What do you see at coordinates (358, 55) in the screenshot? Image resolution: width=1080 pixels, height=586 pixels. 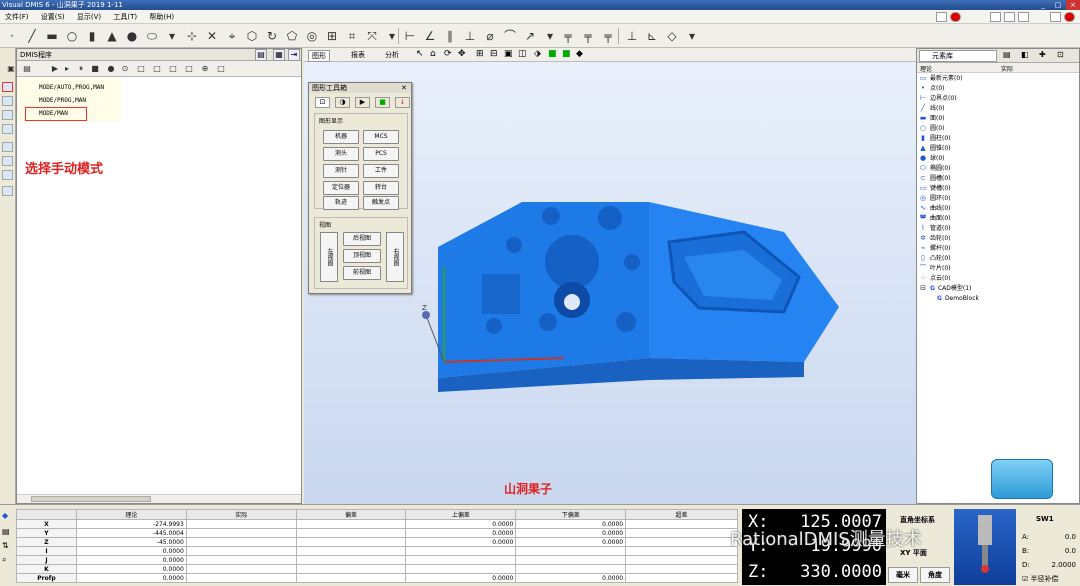 I see `tab-report: 报表` at bounding box center [358, 55].